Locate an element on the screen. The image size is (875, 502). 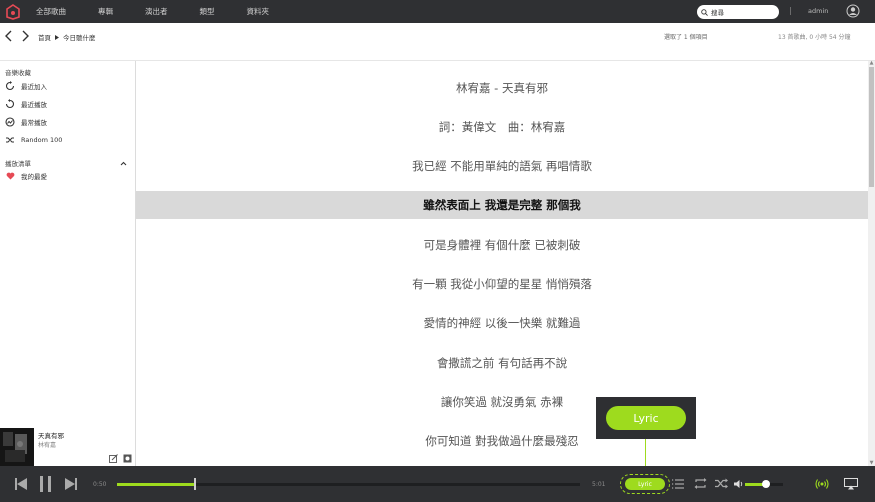
now-playing-panel: 天真有邪 林宥嘉 is located at coordinates (67, 447).